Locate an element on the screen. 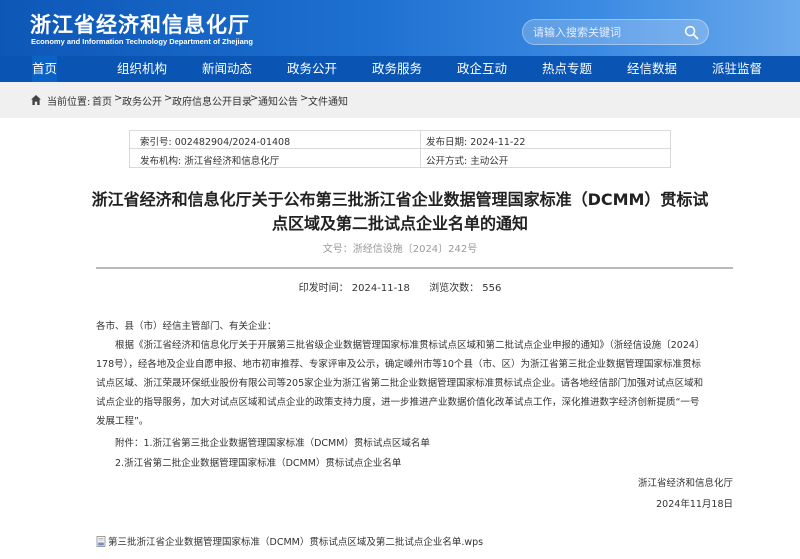  meta-open-mode: 公开方式: 主动公开 is located at coordinates (467, 161).